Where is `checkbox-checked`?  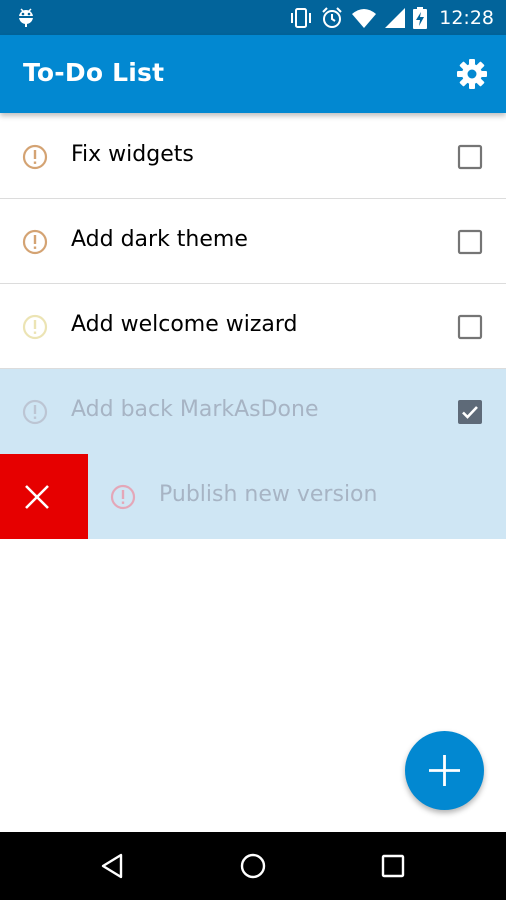 checkbox-checked is located at coordinates (470, 412).